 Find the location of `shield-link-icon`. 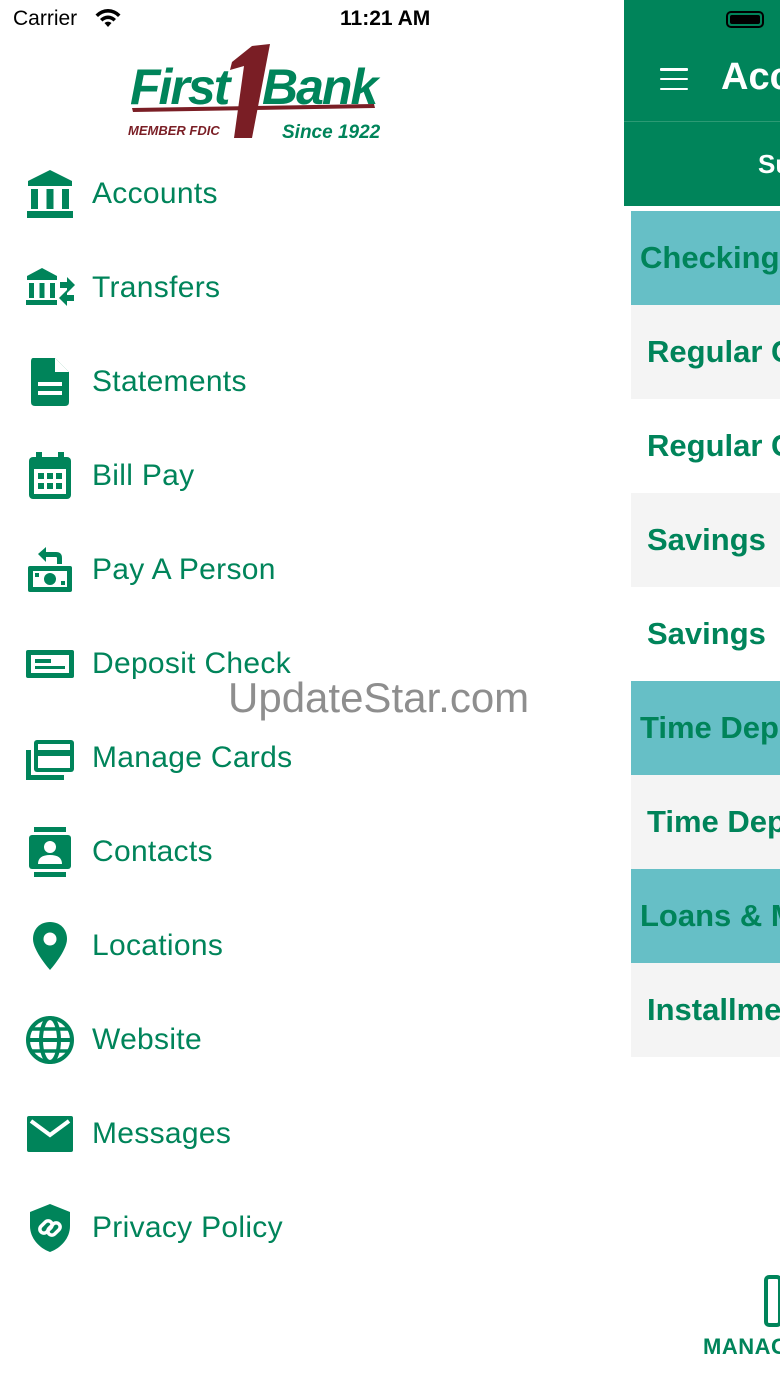

shield-link-icon is located at coordinates (50, 1228).